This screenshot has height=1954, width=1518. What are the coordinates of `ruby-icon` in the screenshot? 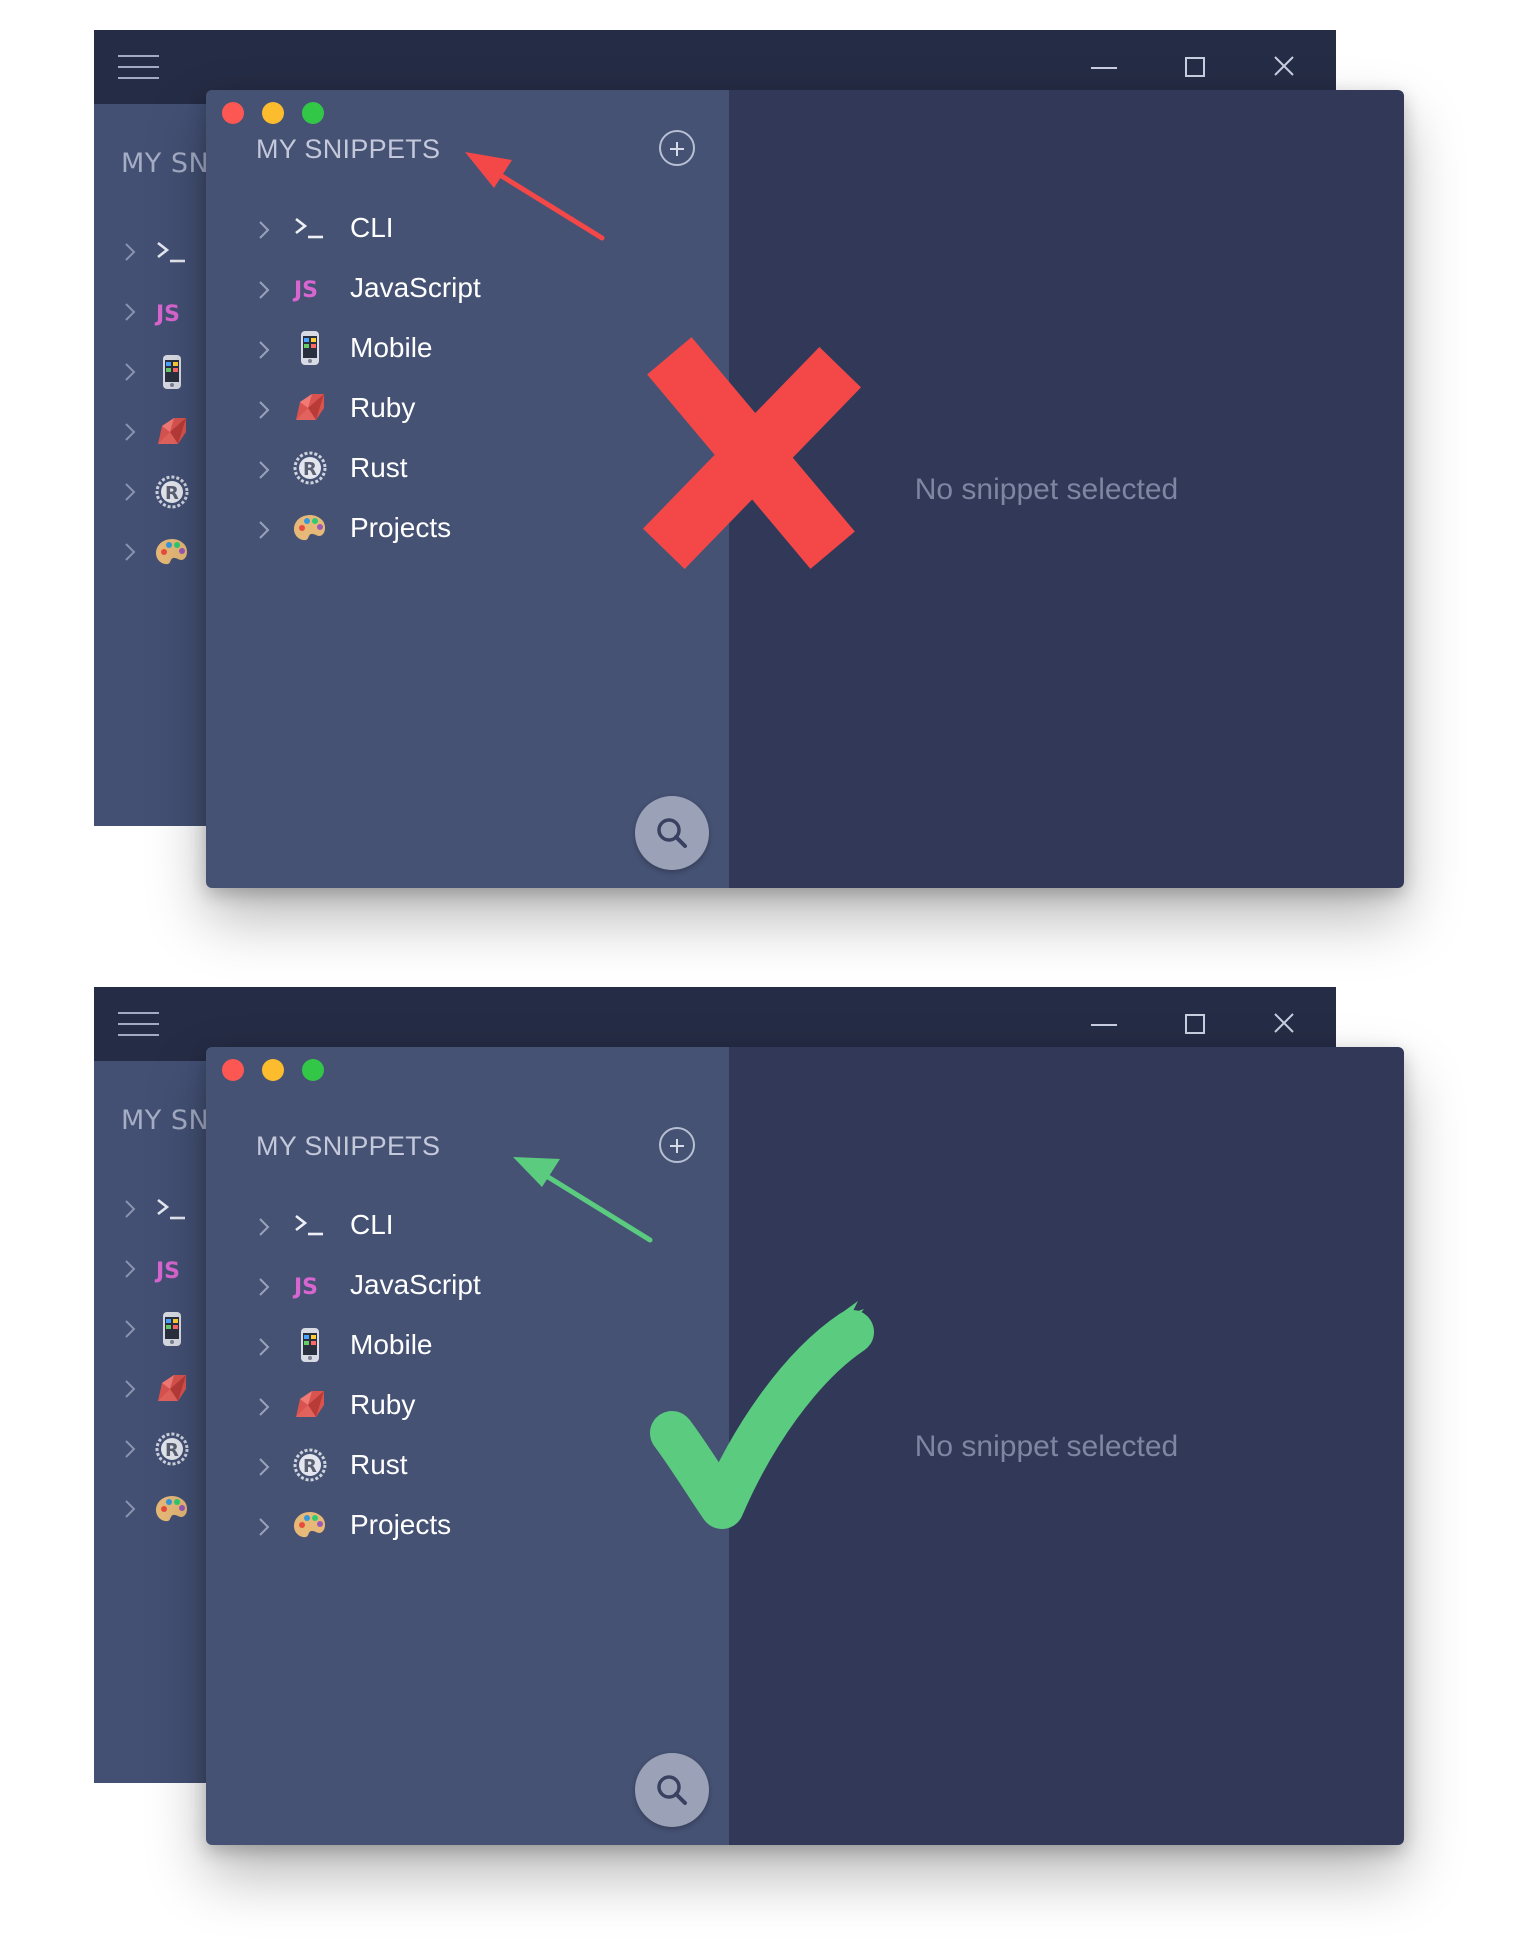 It's located at (310, 1404).